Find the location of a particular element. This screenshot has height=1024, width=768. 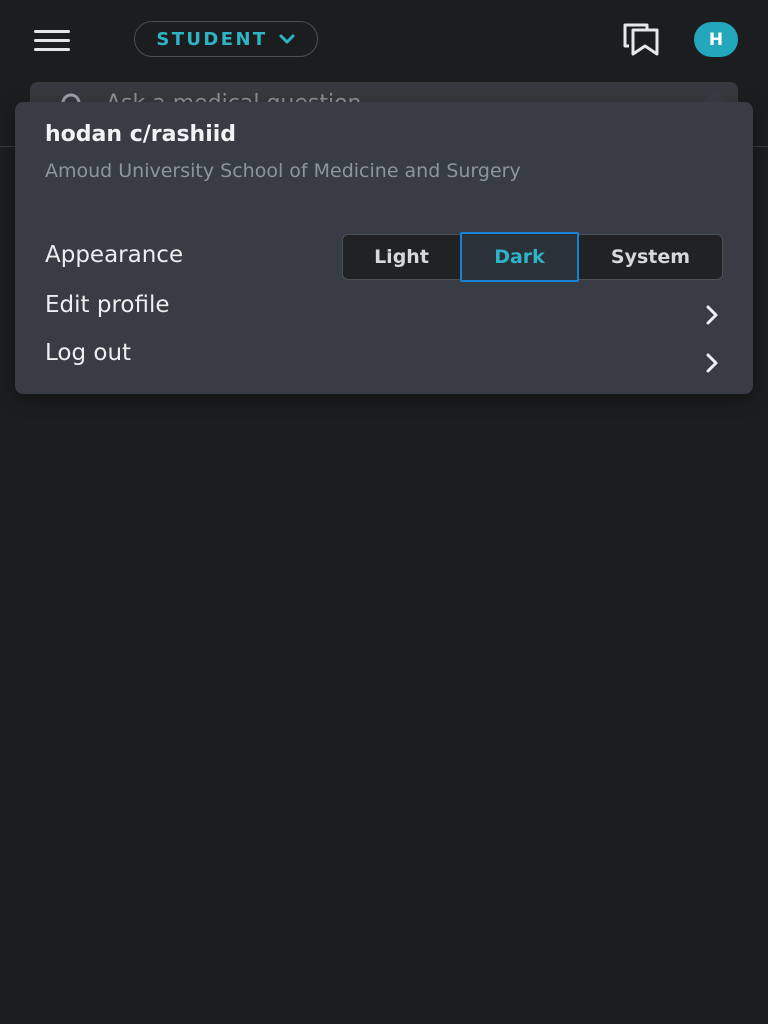

appearance-toggle: Light Dark System is located at coordinates (532, 257).